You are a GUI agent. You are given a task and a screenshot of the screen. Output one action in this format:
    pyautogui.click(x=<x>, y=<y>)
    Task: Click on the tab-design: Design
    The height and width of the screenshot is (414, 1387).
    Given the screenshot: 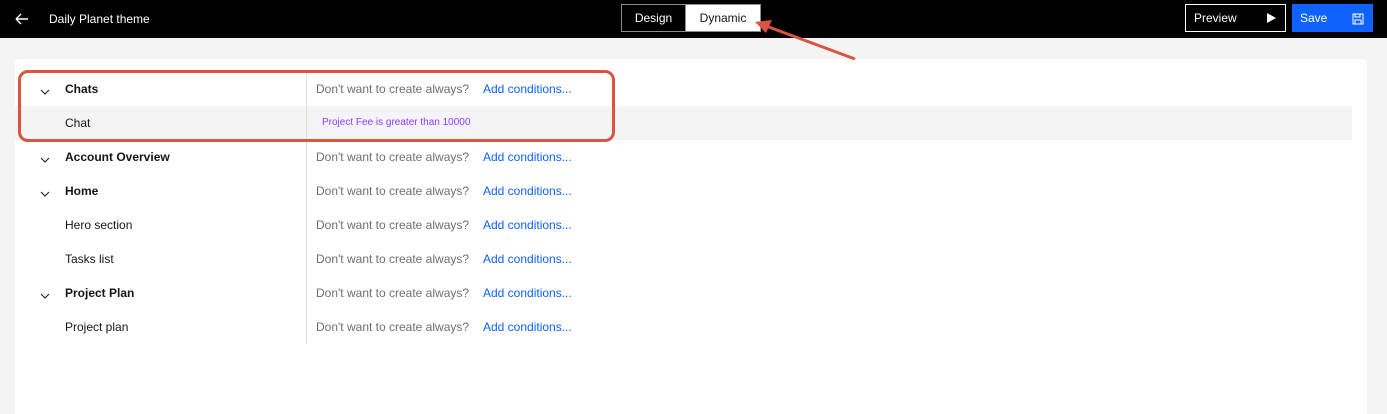 What is the action you would take?
    pyautogui.click(x=654, y=18)
    